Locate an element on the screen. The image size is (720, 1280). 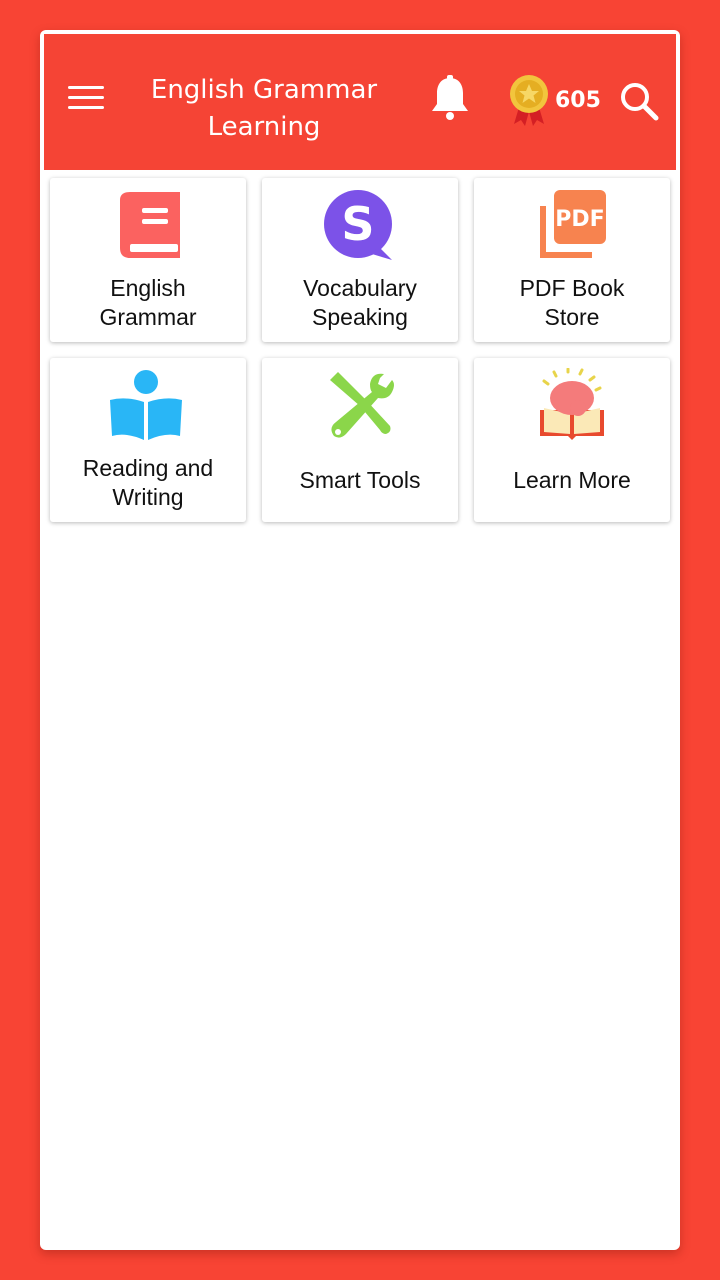
menu-card-english-grammar: English Grammar is located at coordinates (148, 260).